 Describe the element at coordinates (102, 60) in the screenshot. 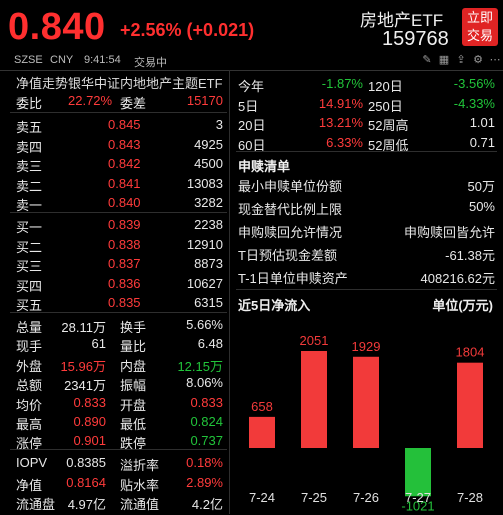

I see `time-label: 9:41:54` at that location.